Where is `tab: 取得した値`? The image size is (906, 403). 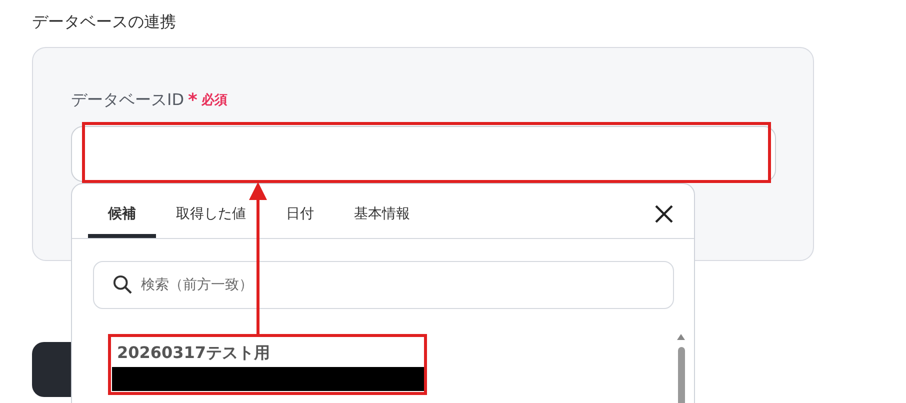 tab: 取得した値 is located at coordinates (211, 214).